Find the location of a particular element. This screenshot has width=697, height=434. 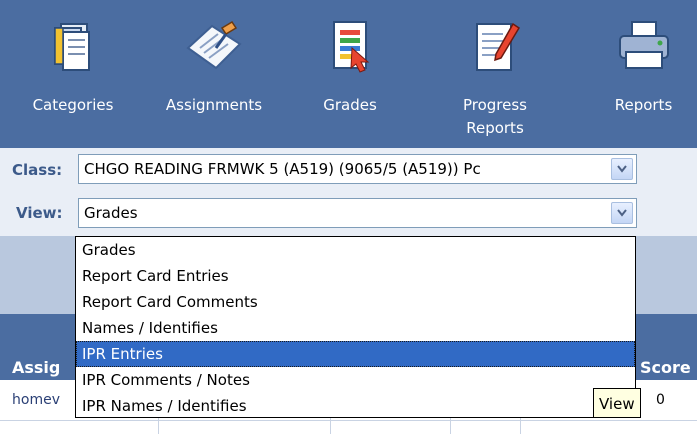

toolbar-item-reports: Reports is located at coordinates (643, 74).